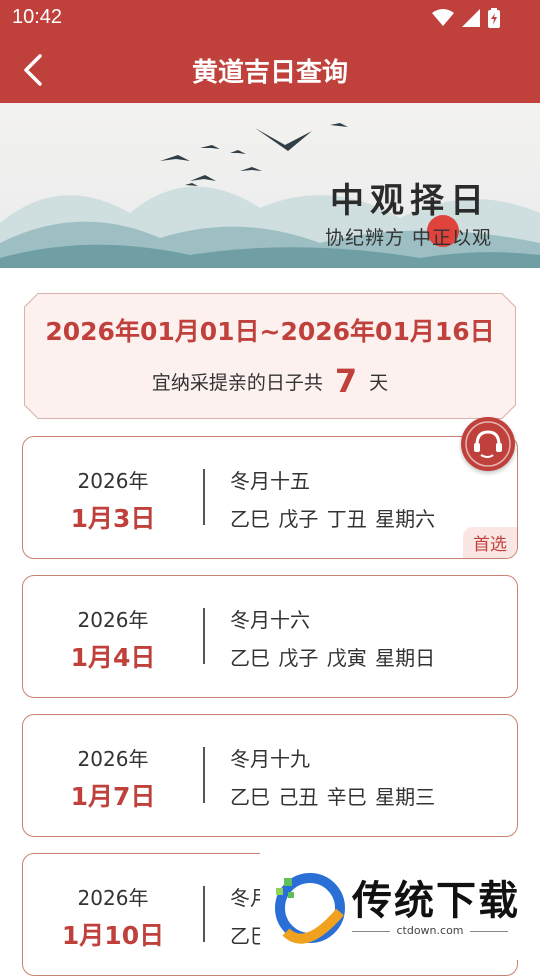 This screenshot has height=976, width=540. I want to click on signal-icon, so click(471, 18).